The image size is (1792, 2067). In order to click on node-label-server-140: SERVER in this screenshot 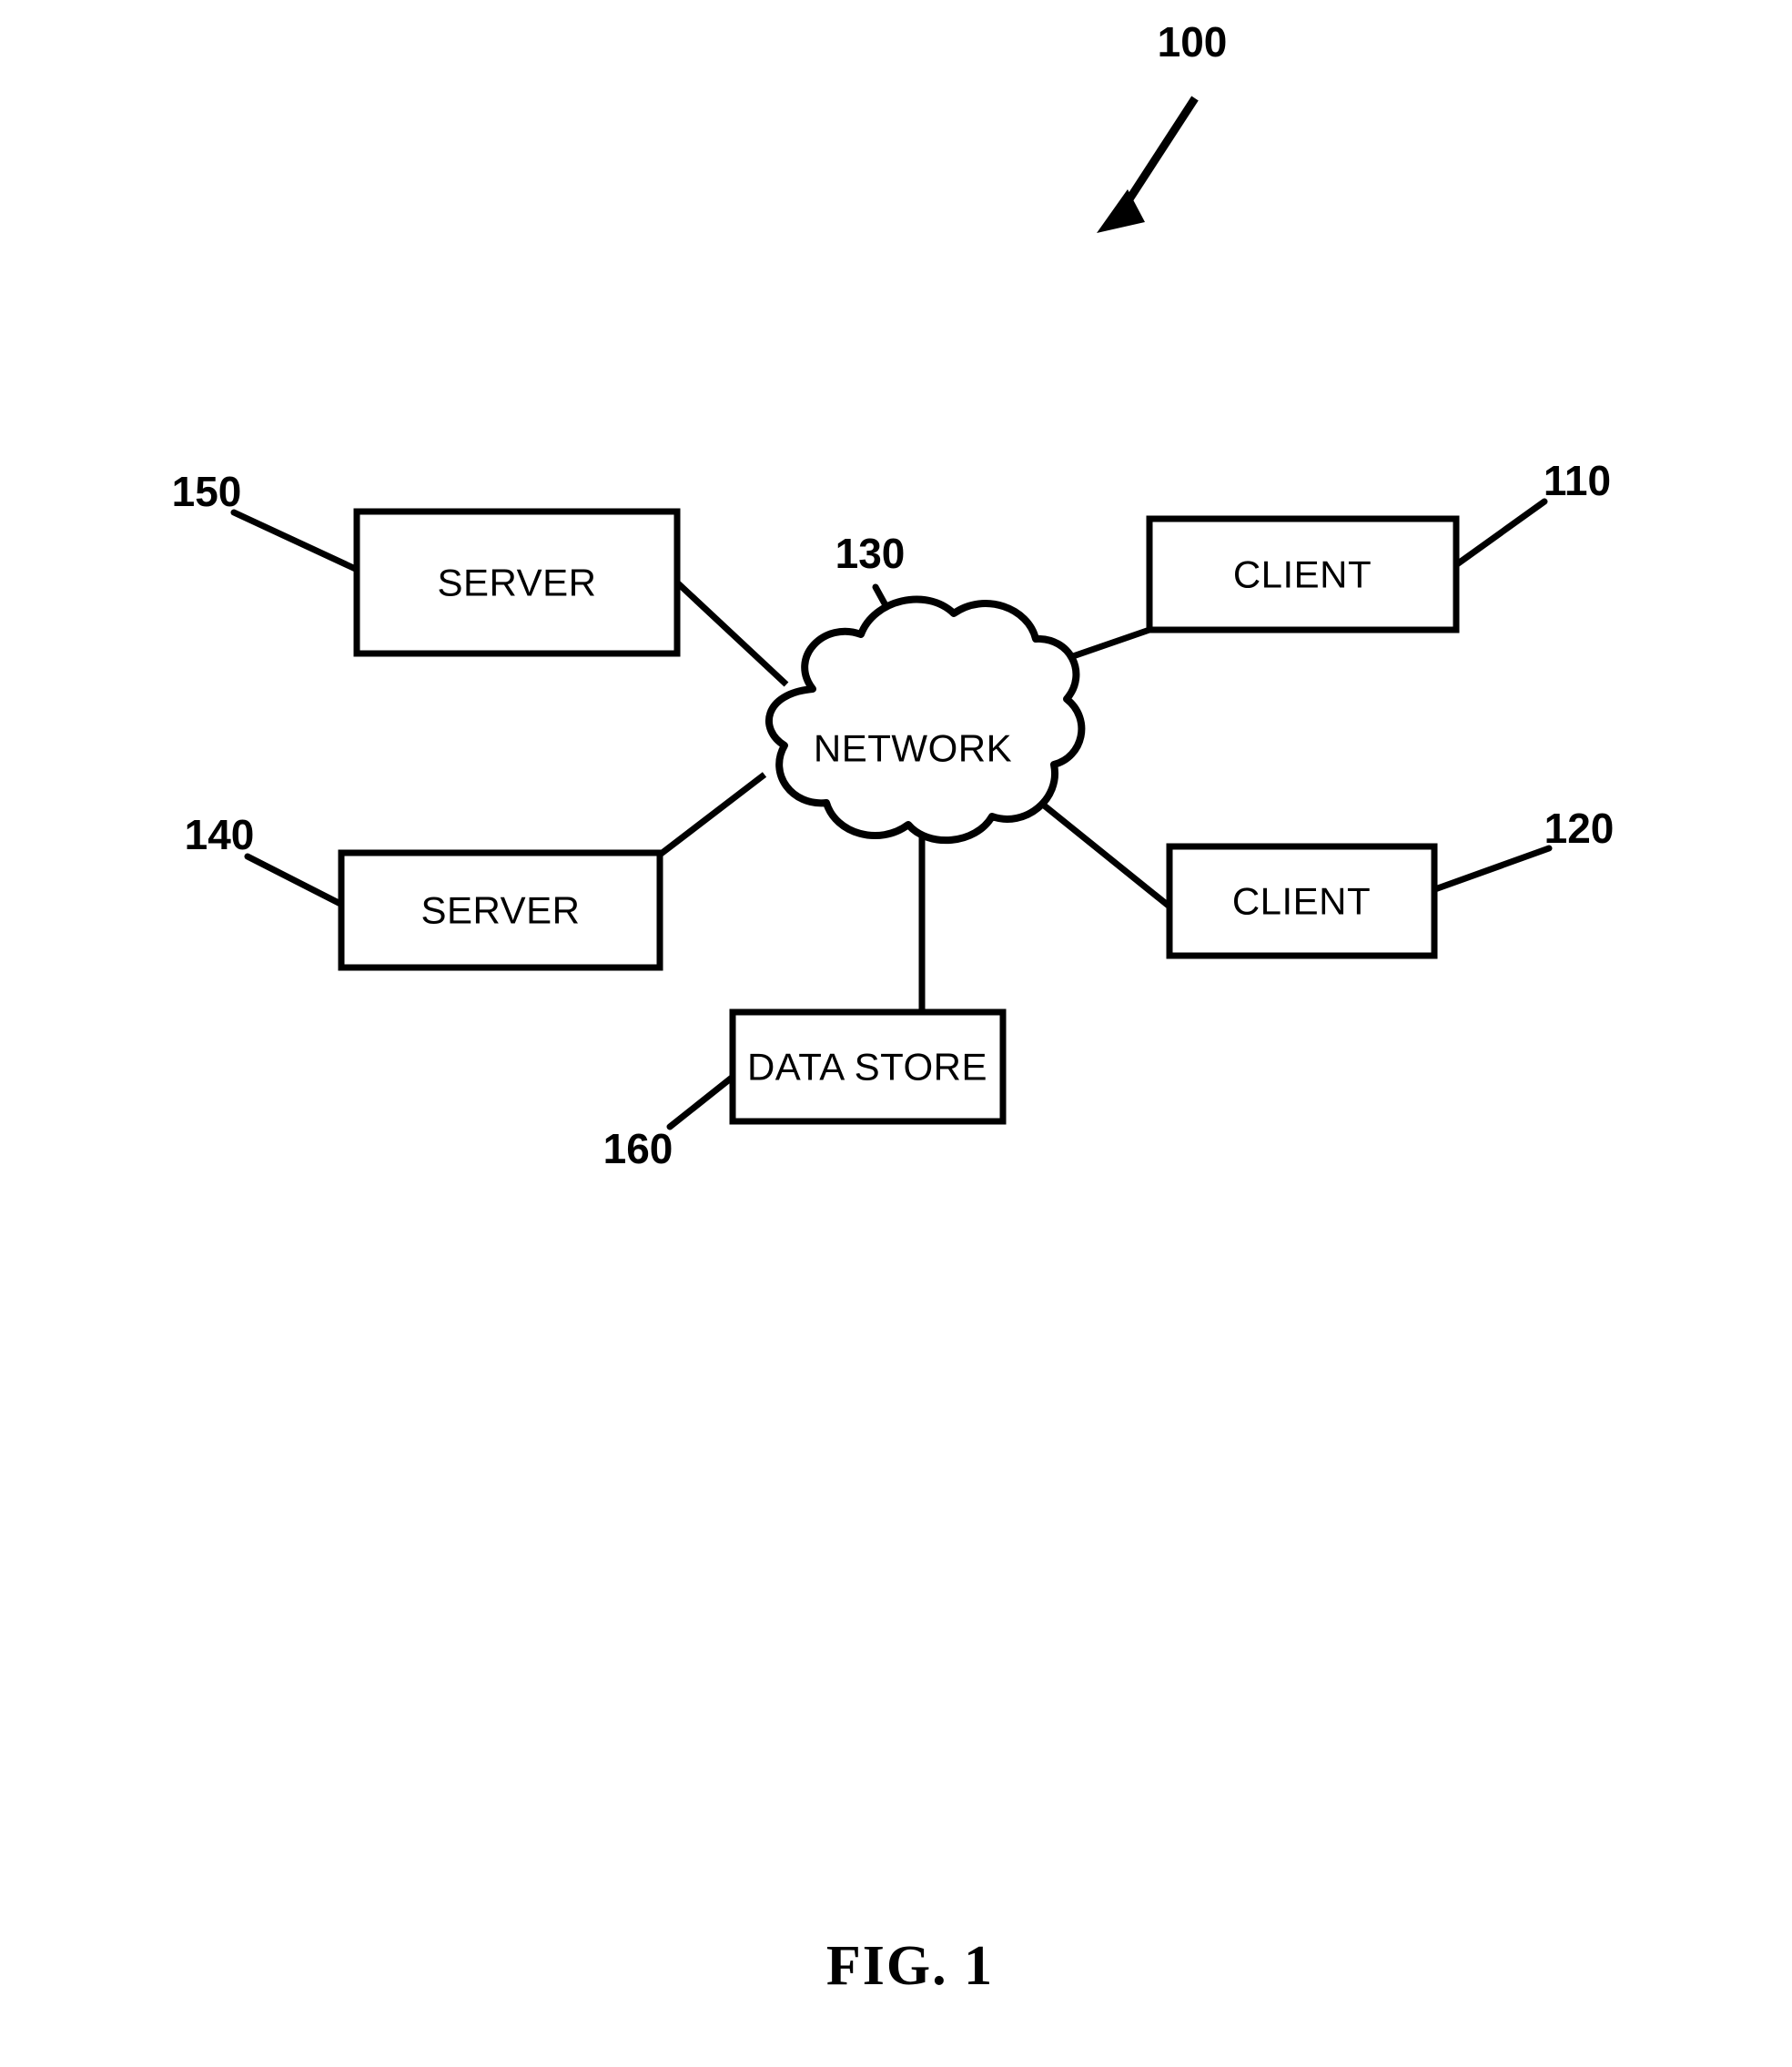, I will do `click(501, 911)`.